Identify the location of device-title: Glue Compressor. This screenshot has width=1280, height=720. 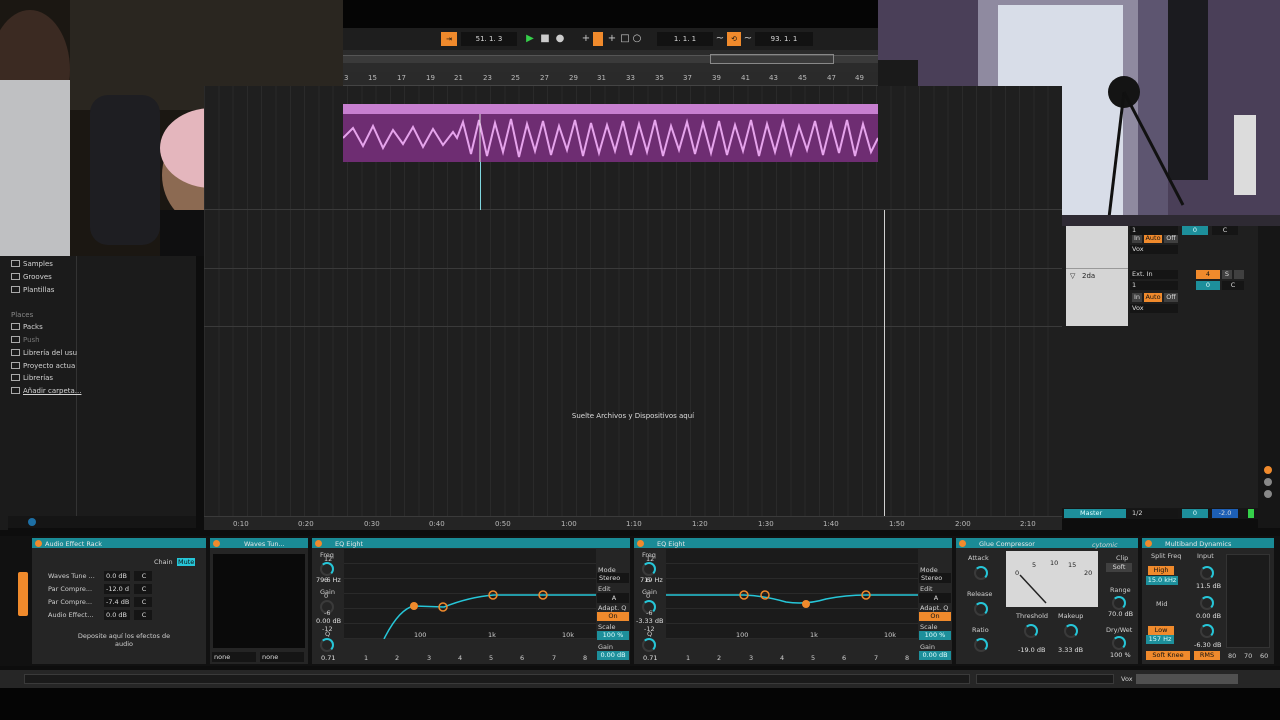
(1007, 544).